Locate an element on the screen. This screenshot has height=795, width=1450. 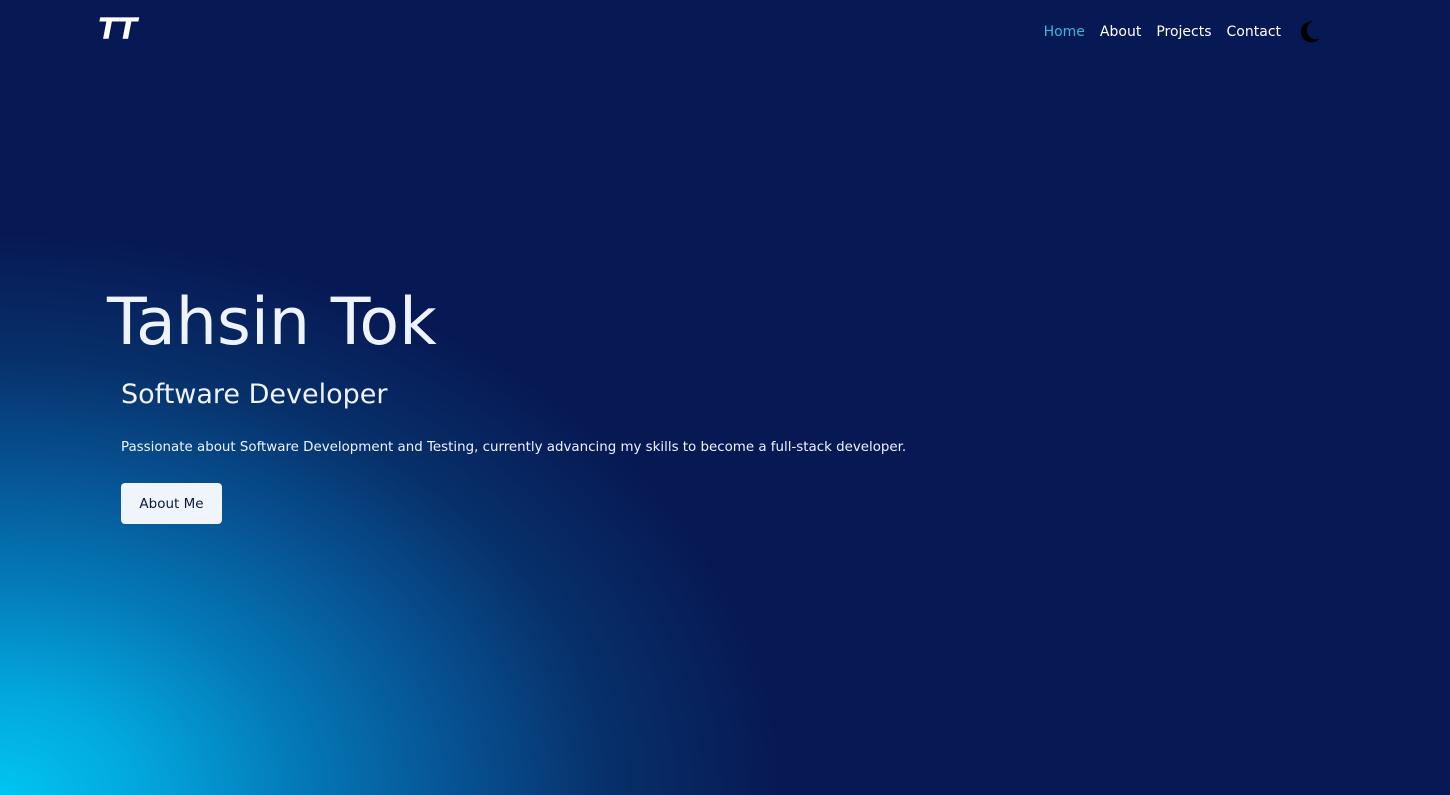
hero-role: Software Developer is located at coordinates (254, 394).